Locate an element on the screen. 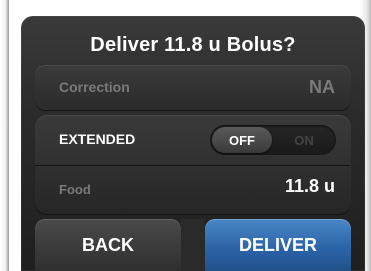  food-label: Food is located at coordinates (75, 189).